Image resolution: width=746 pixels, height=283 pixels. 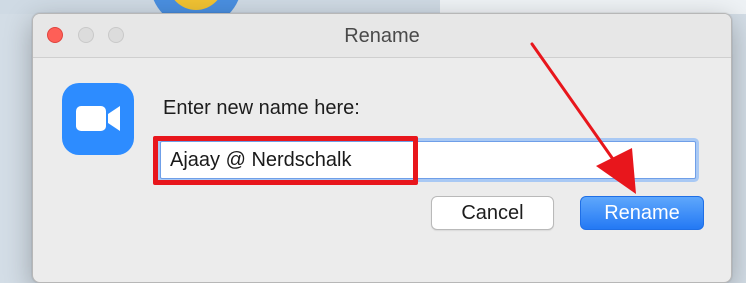 I want to click on new-name-input, so click(x=428, y=160).